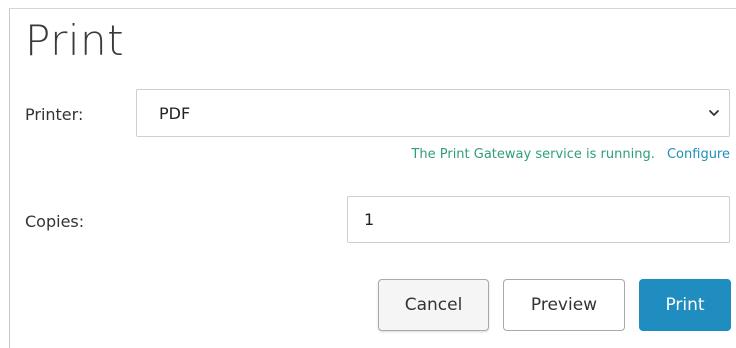  I want to click on cancel-button: Cancel, so click(433, 305).